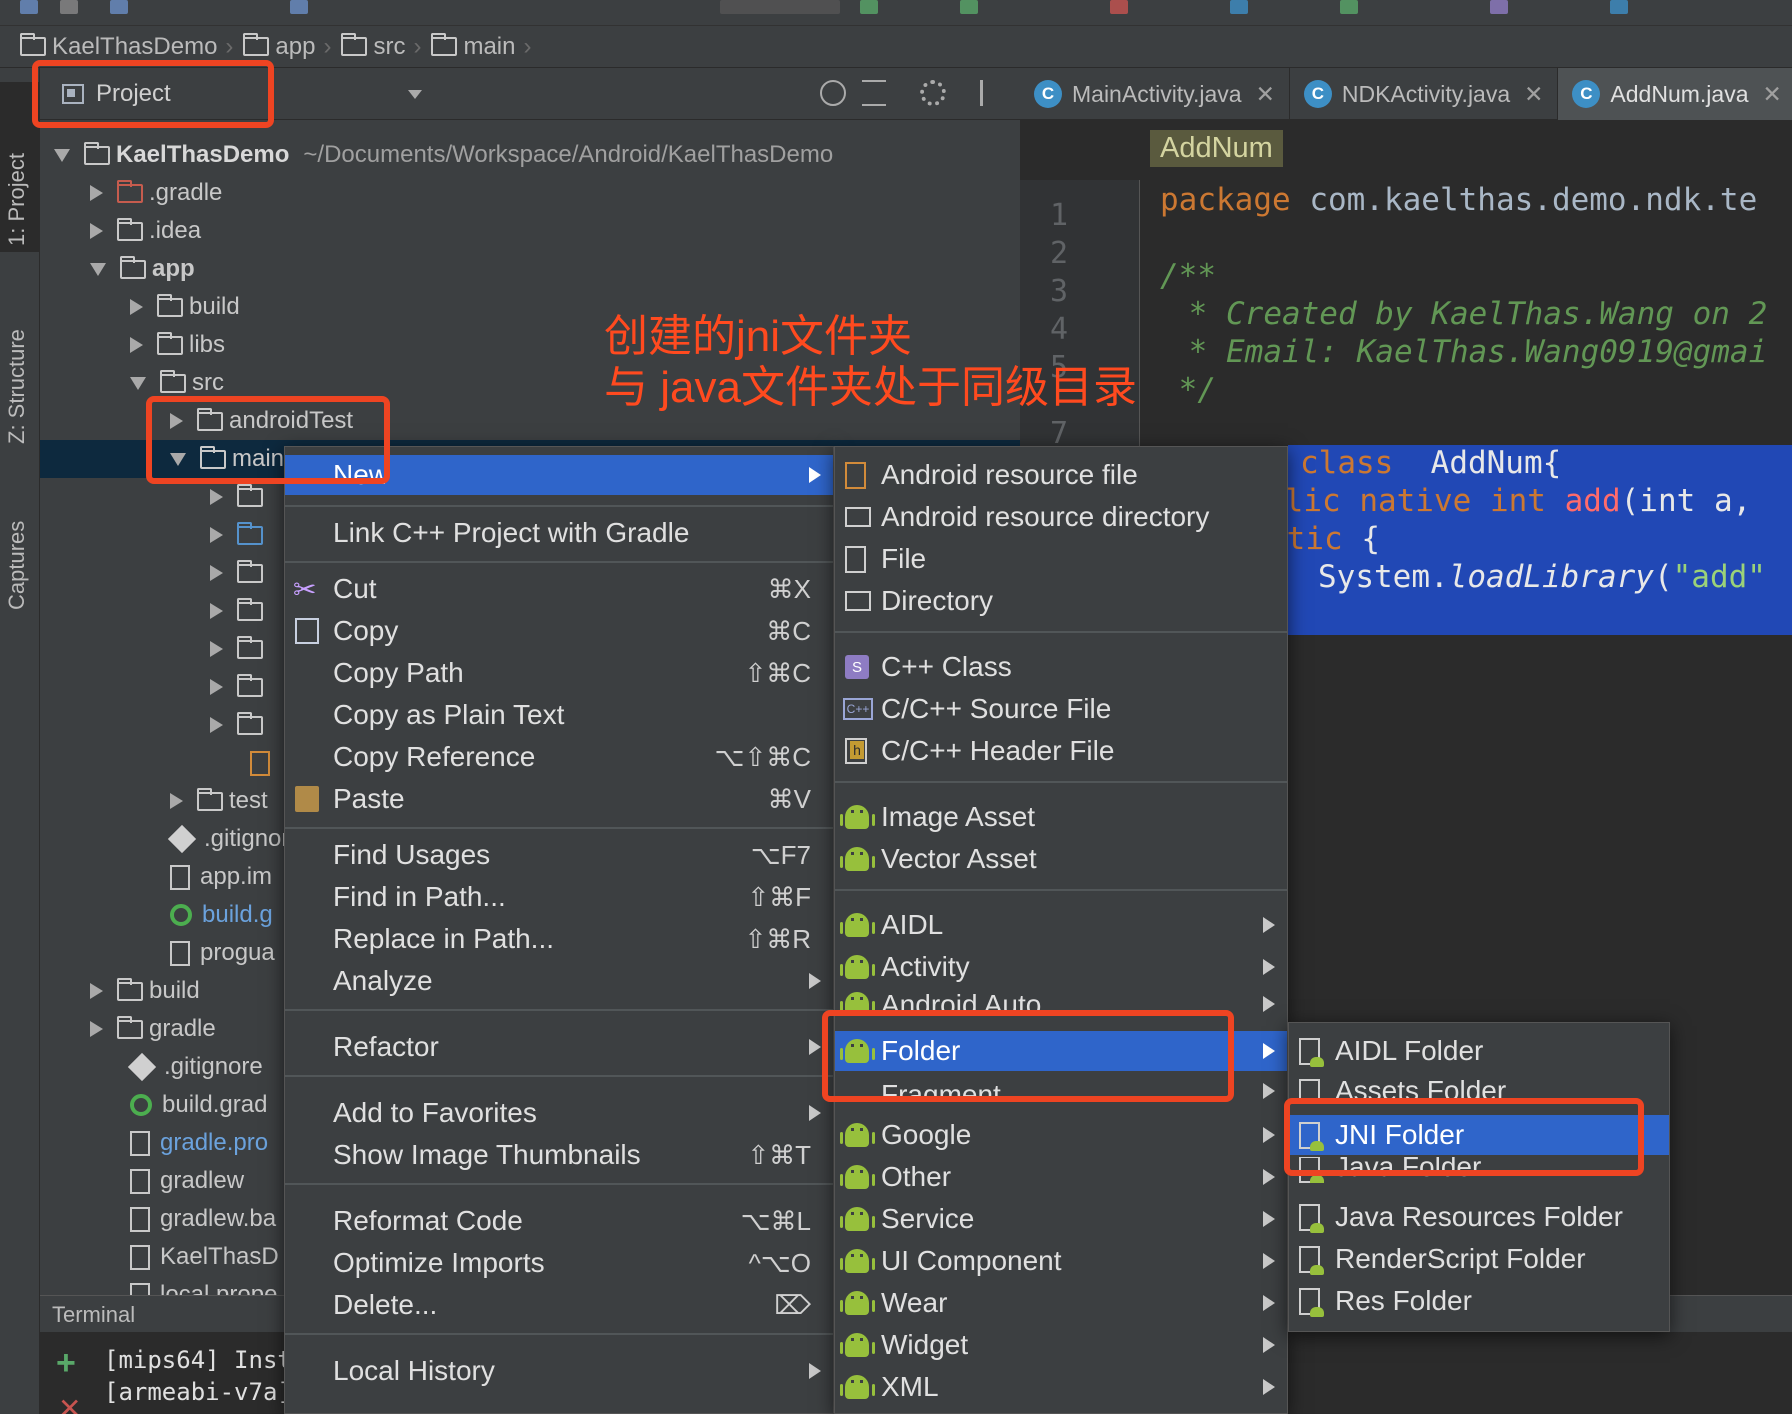 The image size is (1792, 1414). What do you see at coordinates (1459, 200) in the screenshot?
I see `code-line: package com.kaelthas.demo.ndk.te` at bounding box center [1459, 200].